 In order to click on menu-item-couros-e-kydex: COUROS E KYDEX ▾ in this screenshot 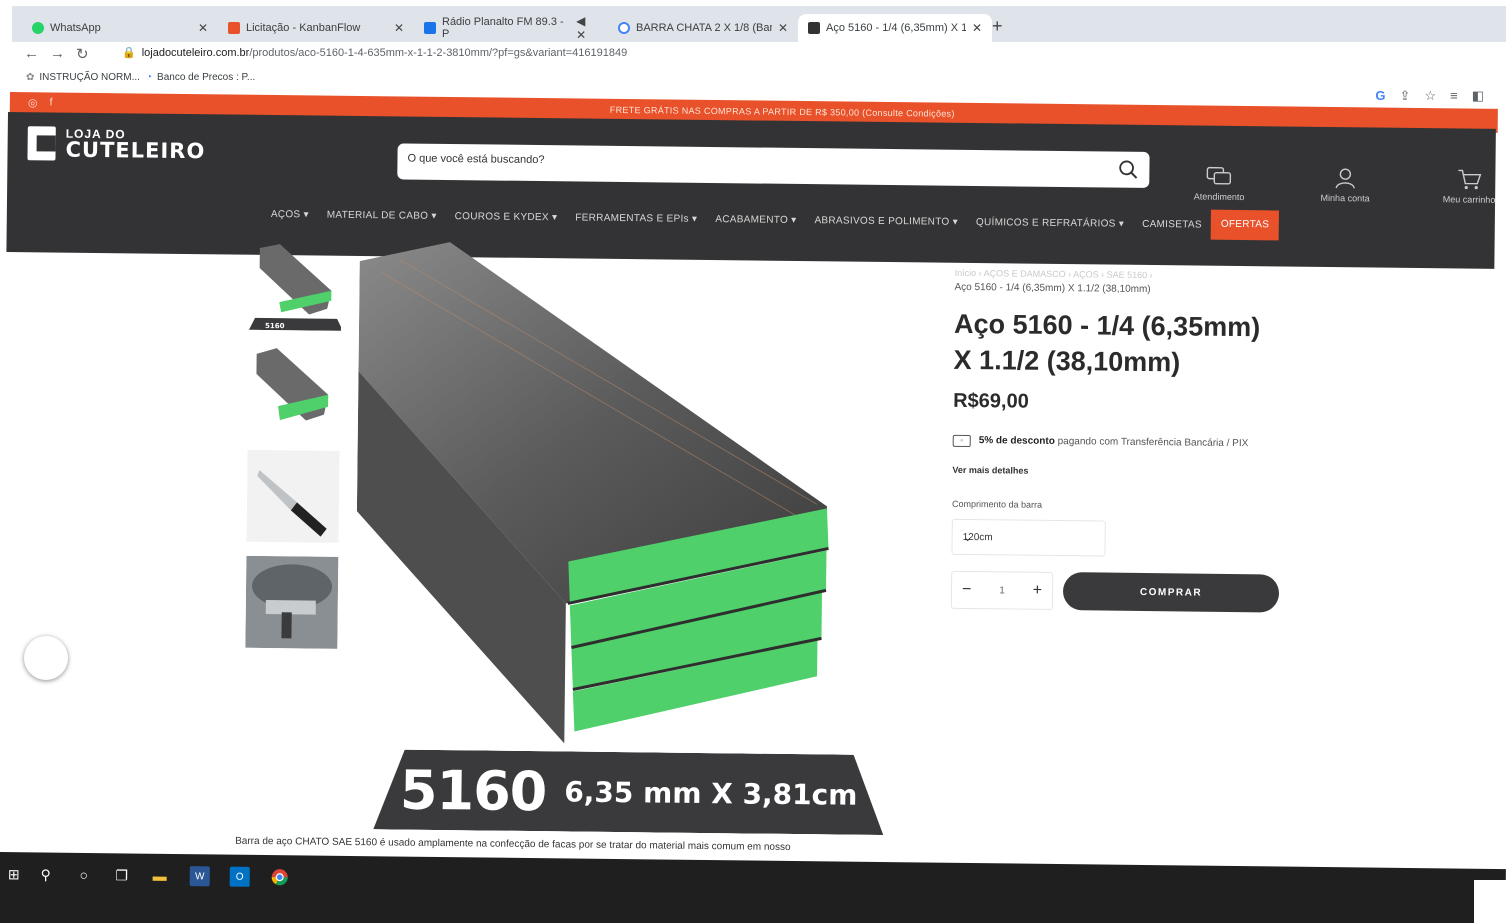, I will do `click(506, 216)`.